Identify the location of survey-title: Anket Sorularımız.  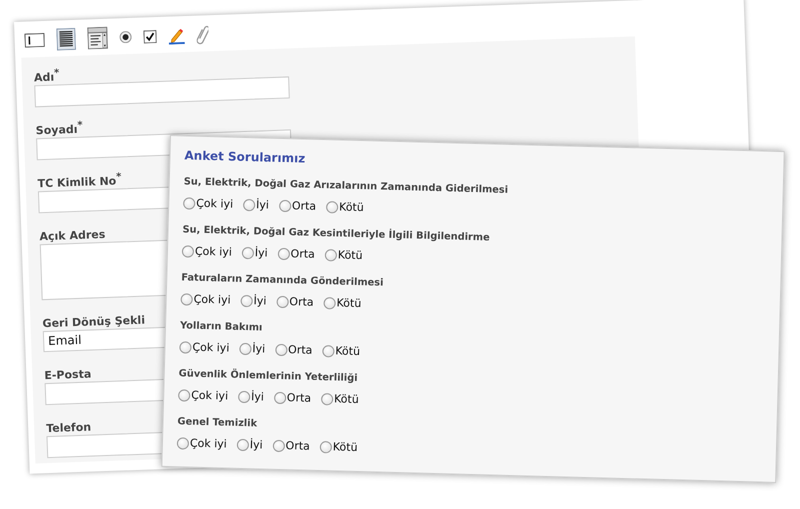
(245, 157).